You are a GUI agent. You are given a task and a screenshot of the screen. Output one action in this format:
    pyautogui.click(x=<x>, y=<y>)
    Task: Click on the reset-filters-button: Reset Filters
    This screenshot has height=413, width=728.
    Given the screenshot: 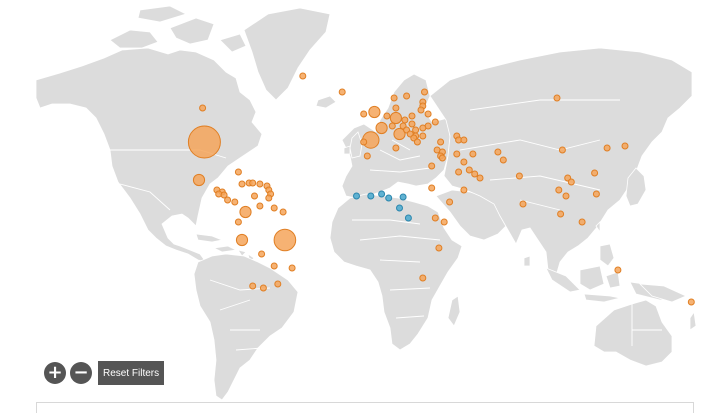 What is the action you would take?
    pyautogui.click(x=131, y=373)
    